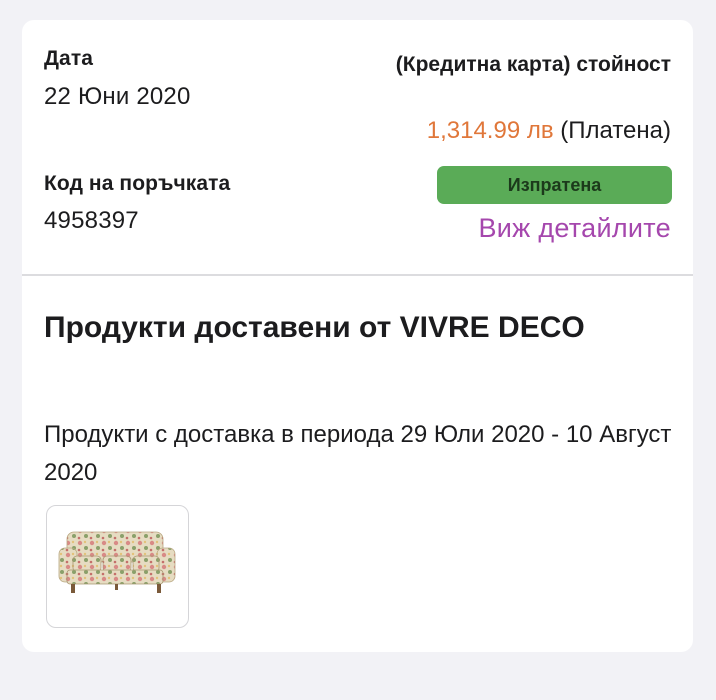 This screenshot has width=716, height=700. I want to click on order-amount: 1,314.99 лв, so click(490, 130).